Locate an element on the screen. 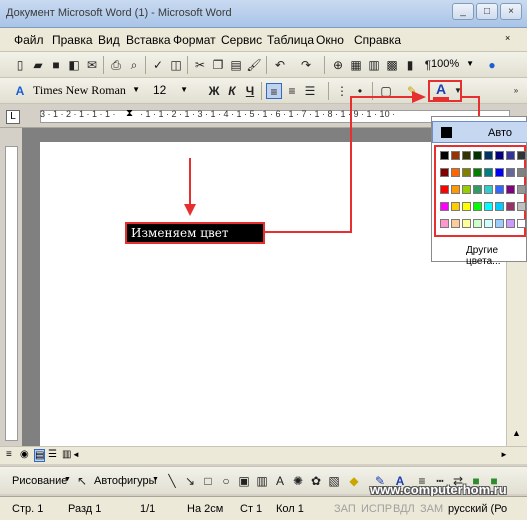 This screenshot has width=527, height=520. minimize-button: _ is located at coordinates (463, 11).